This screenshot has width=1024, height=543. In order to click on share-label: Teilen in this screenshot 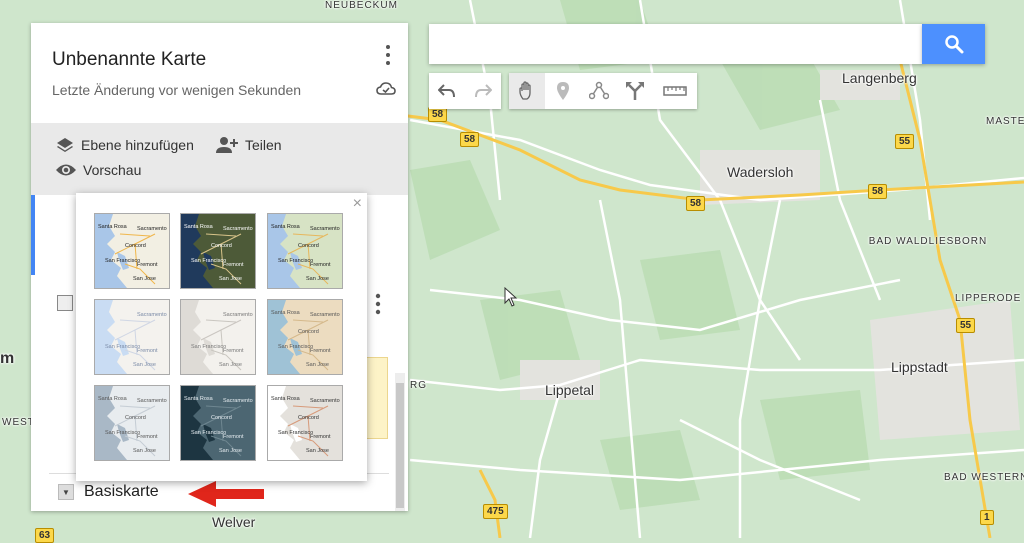, I will do `click(263, 145)`.